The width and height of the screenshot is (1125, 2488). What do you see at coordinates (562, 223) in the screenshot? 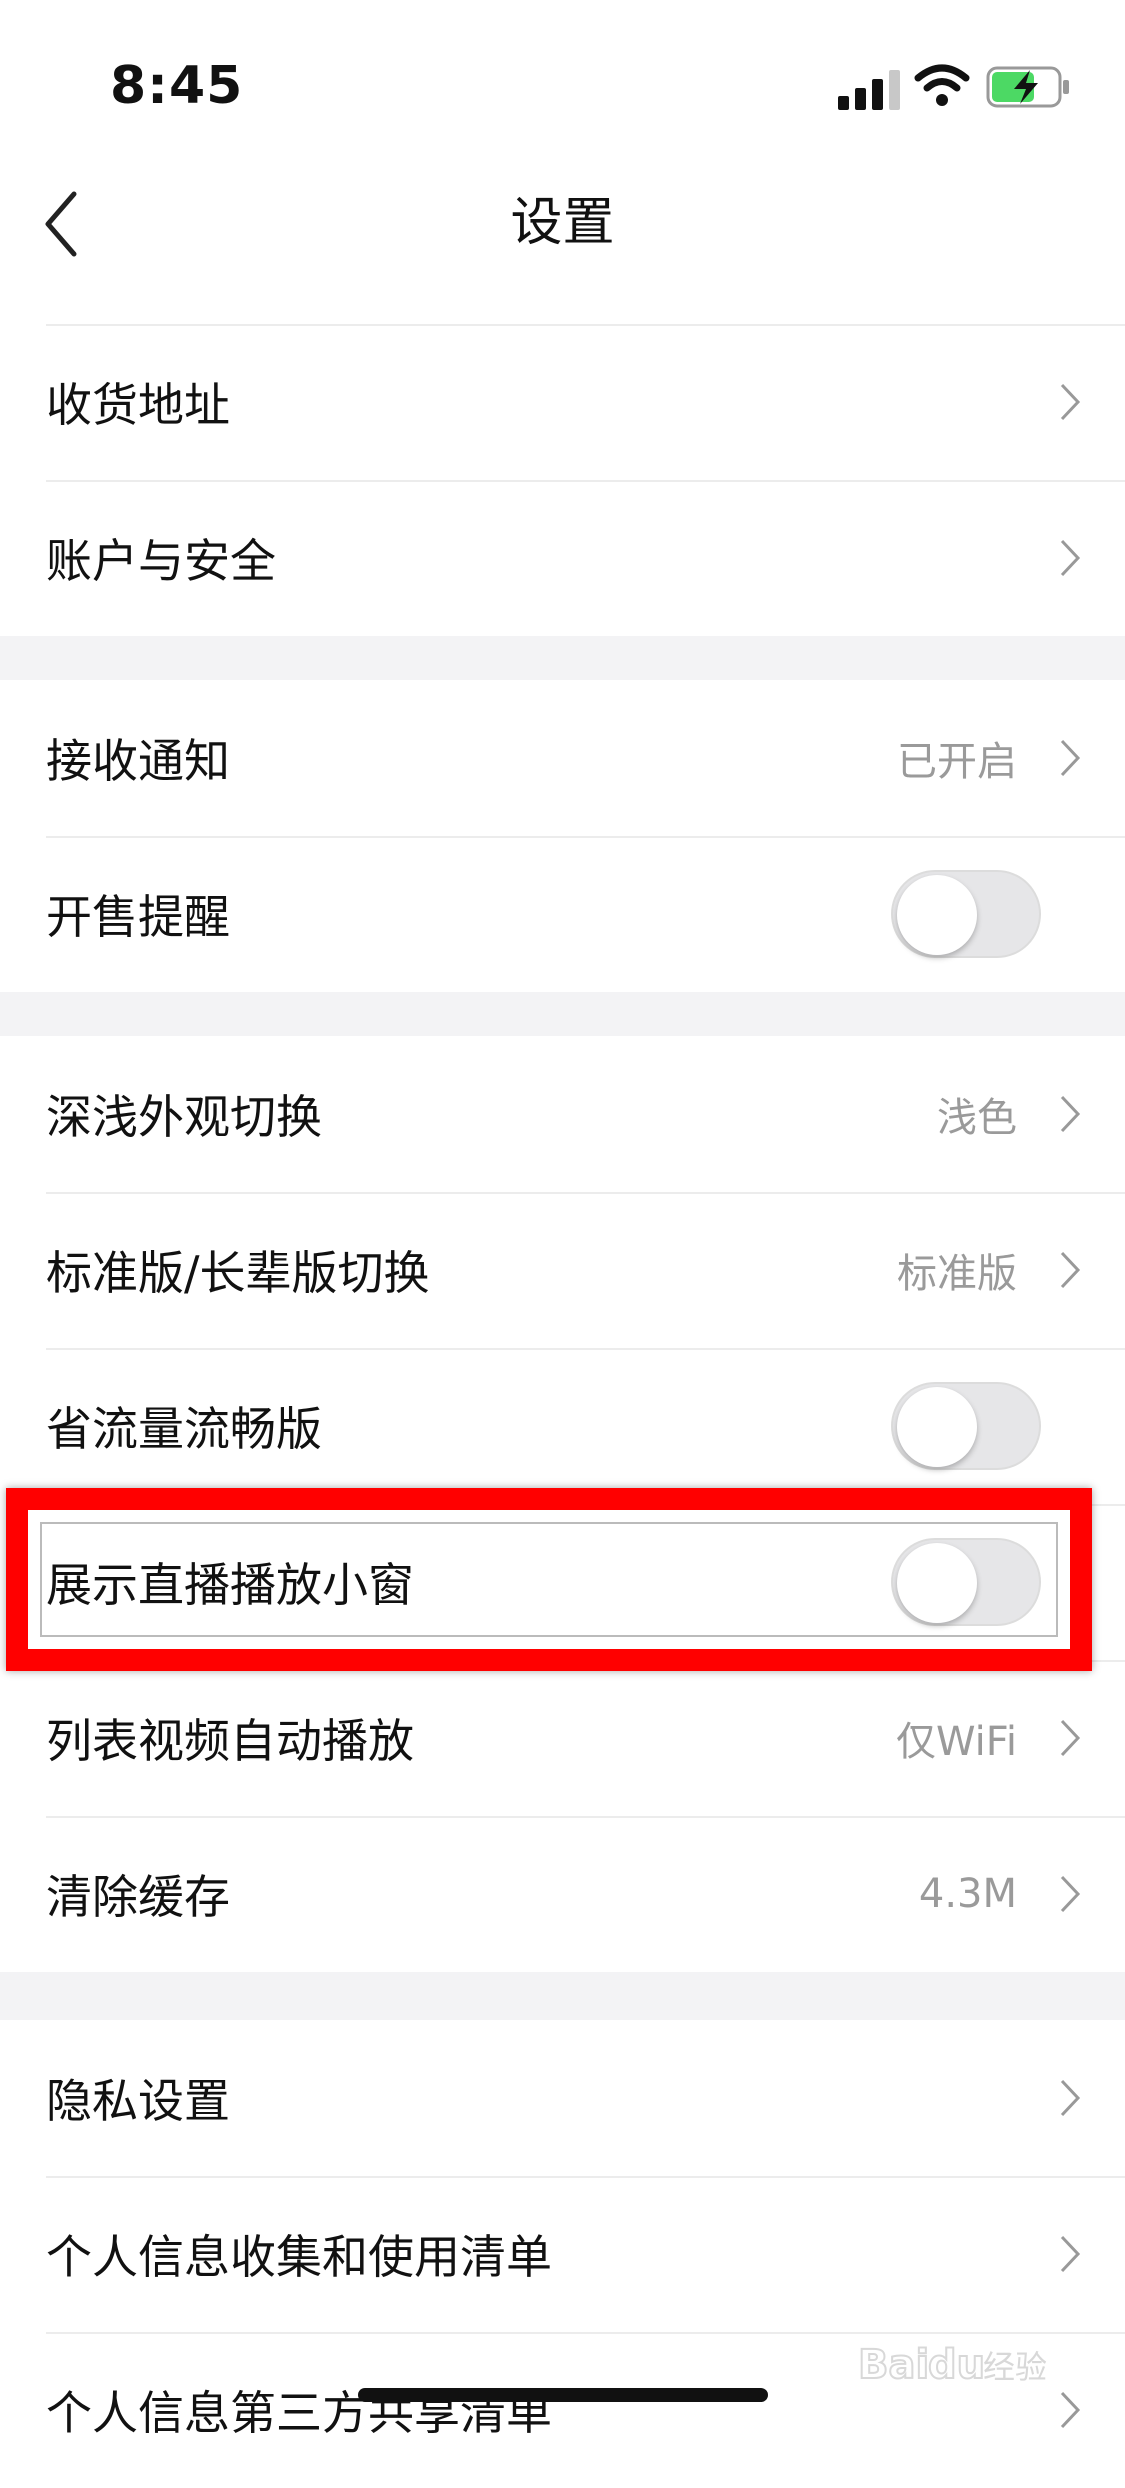
I see `page-title: 设置` at bounding box center [562, 223].